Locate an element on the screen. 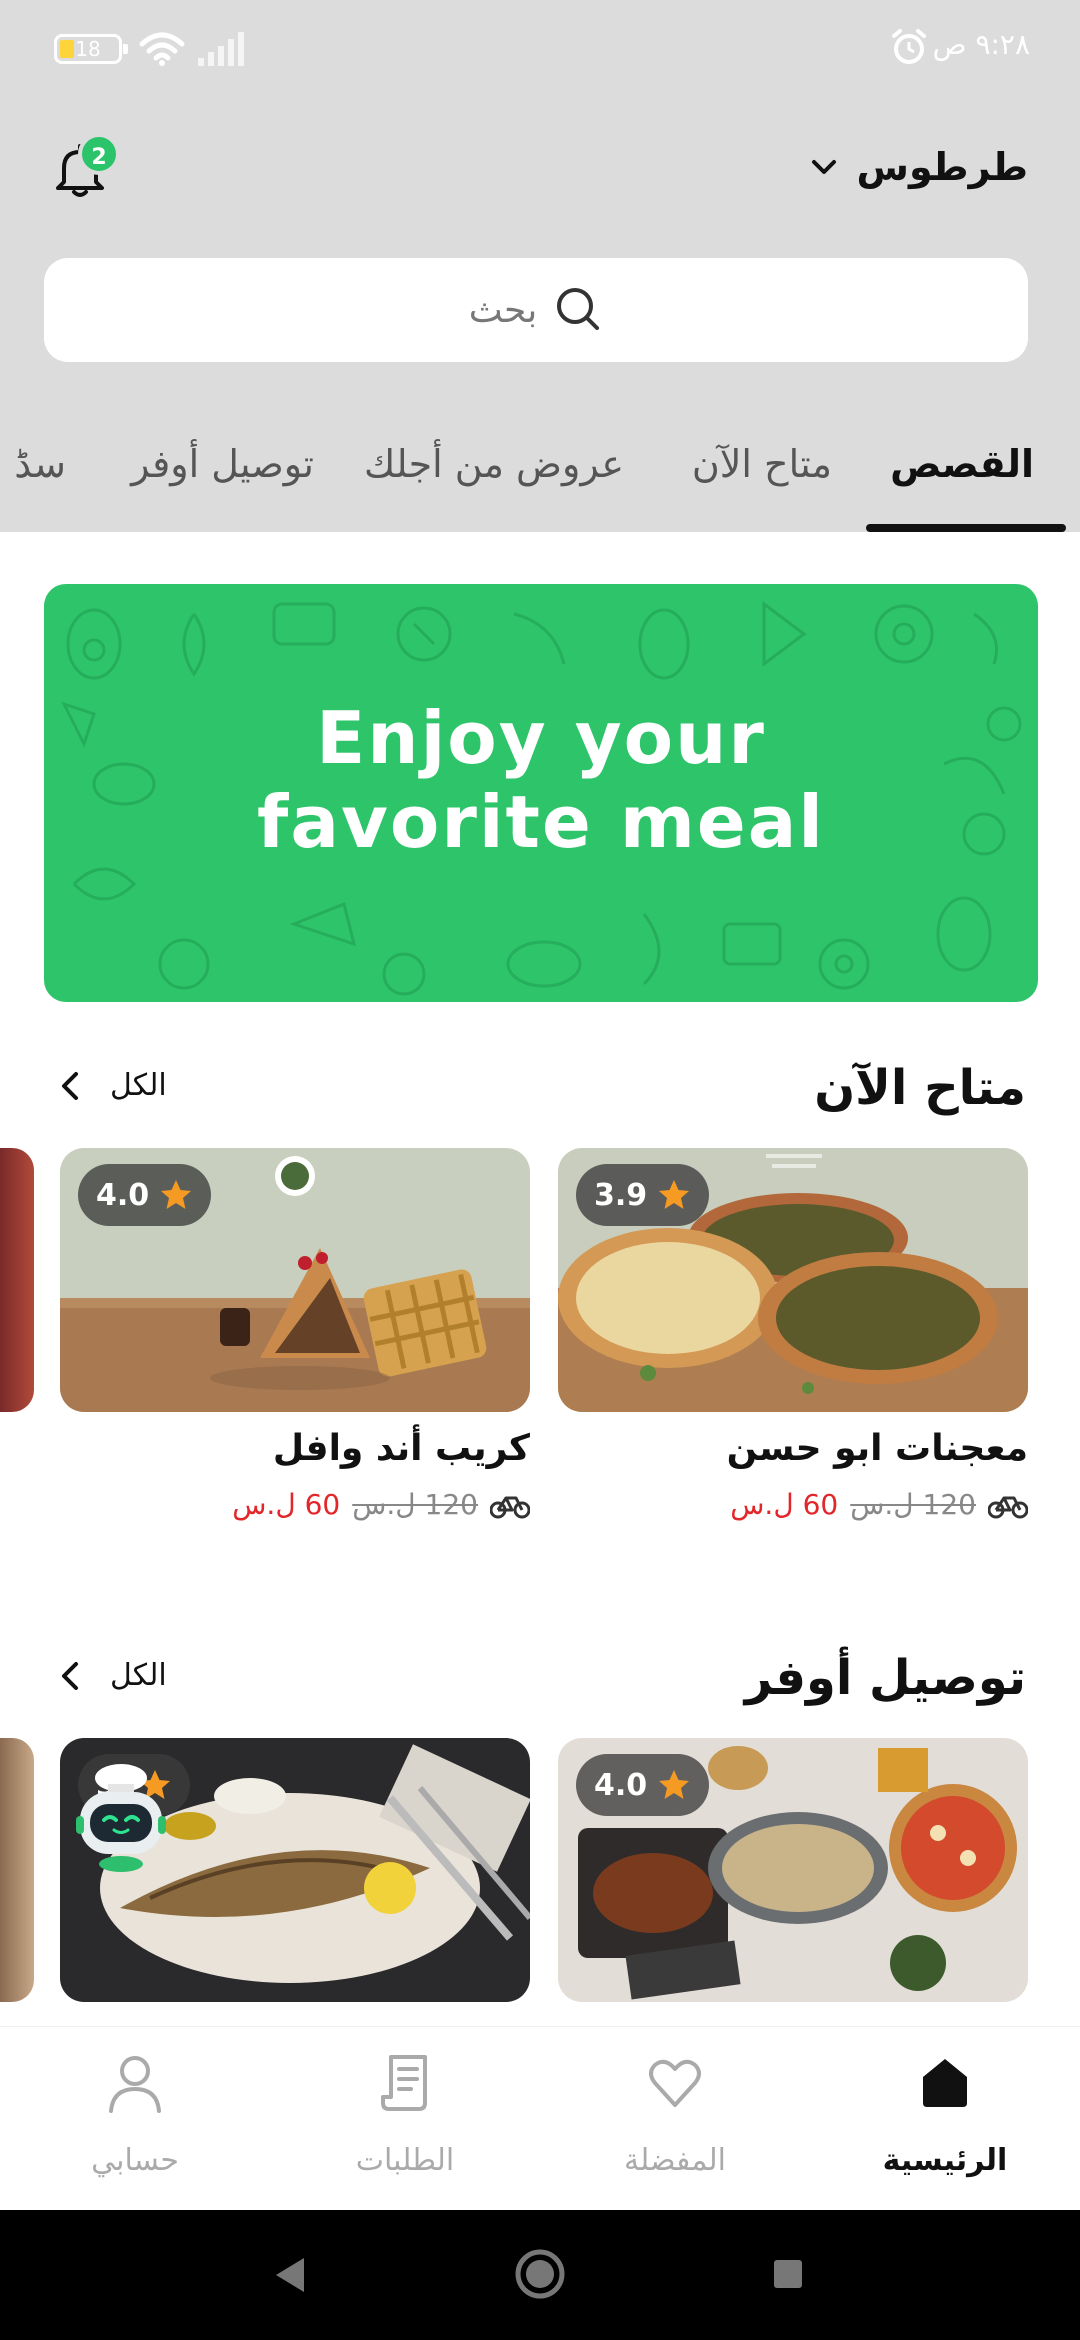 Image resolution: width=1080 pixels, height=2340 pixels. see-all-saver-delivery: الكل is located at coordinates (112, 1675).